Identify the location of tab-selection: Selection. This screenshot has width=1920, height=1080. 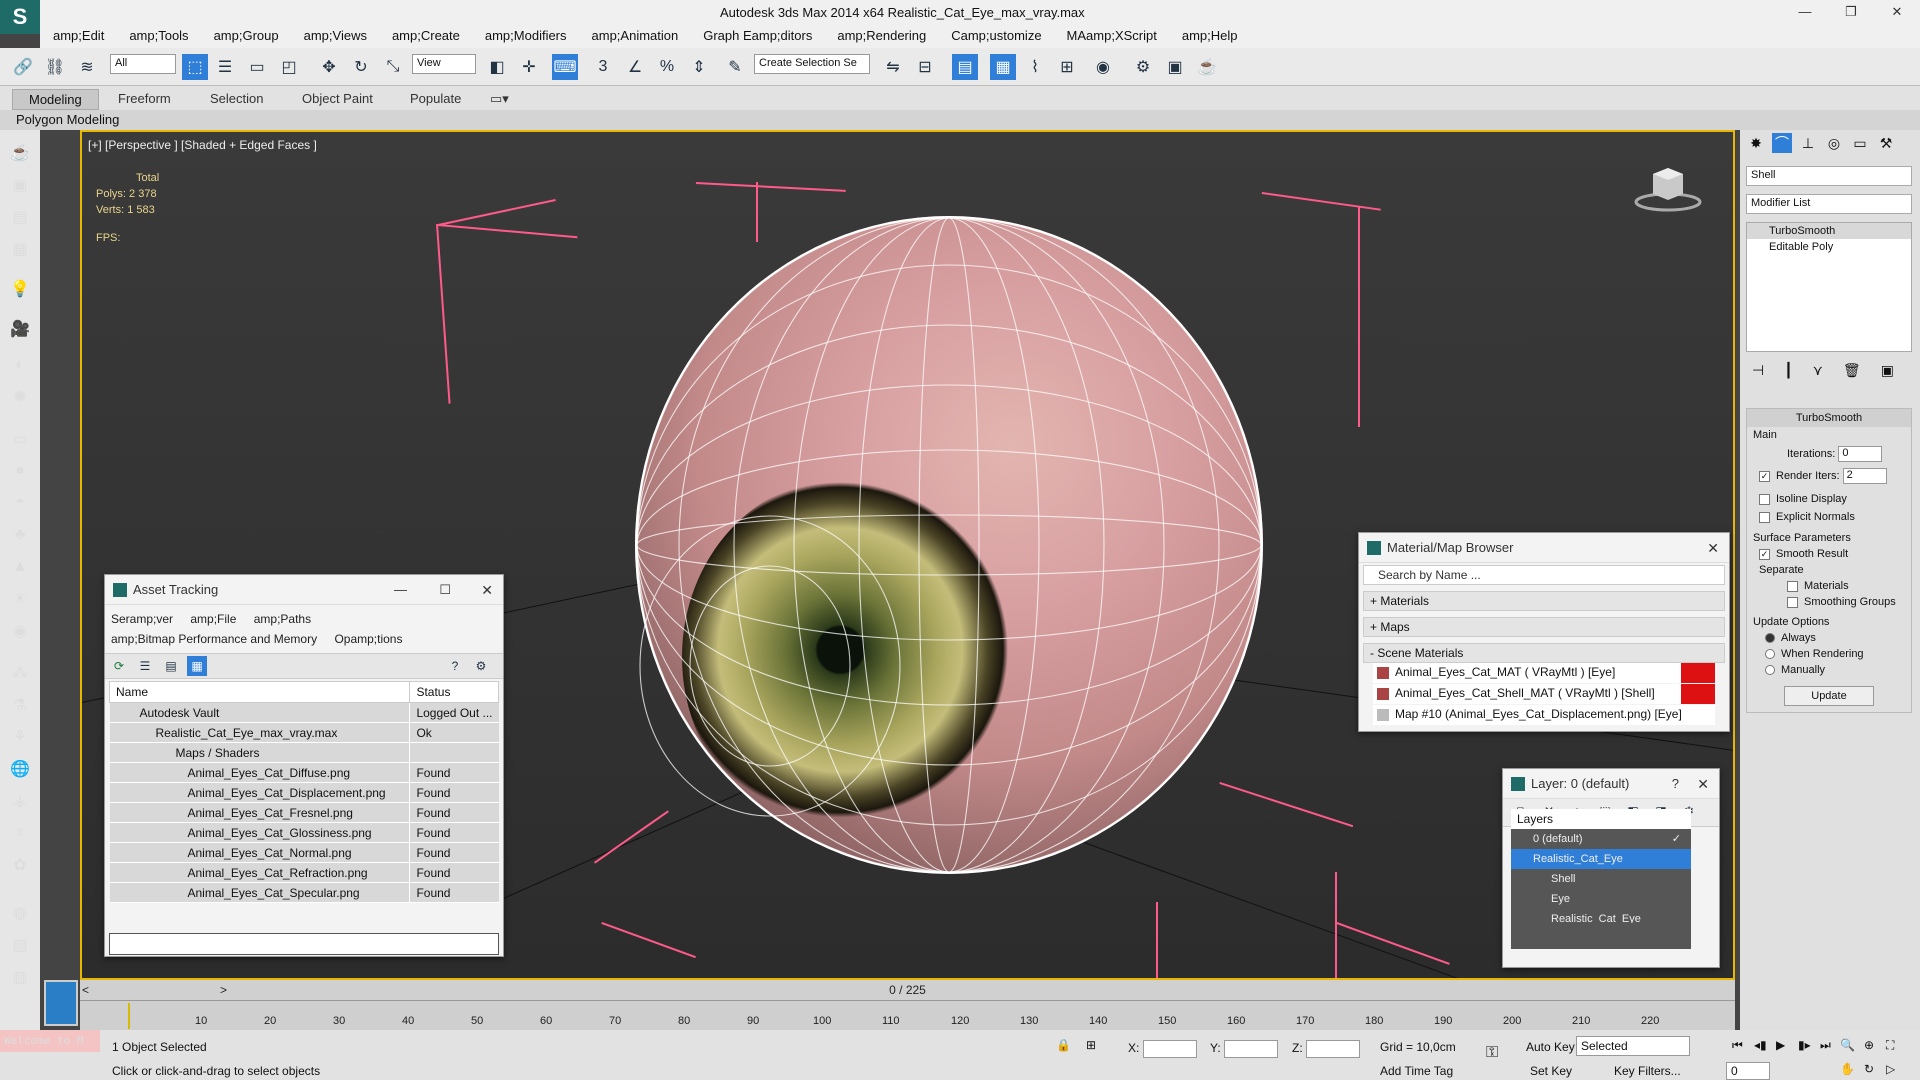
(236, 98).